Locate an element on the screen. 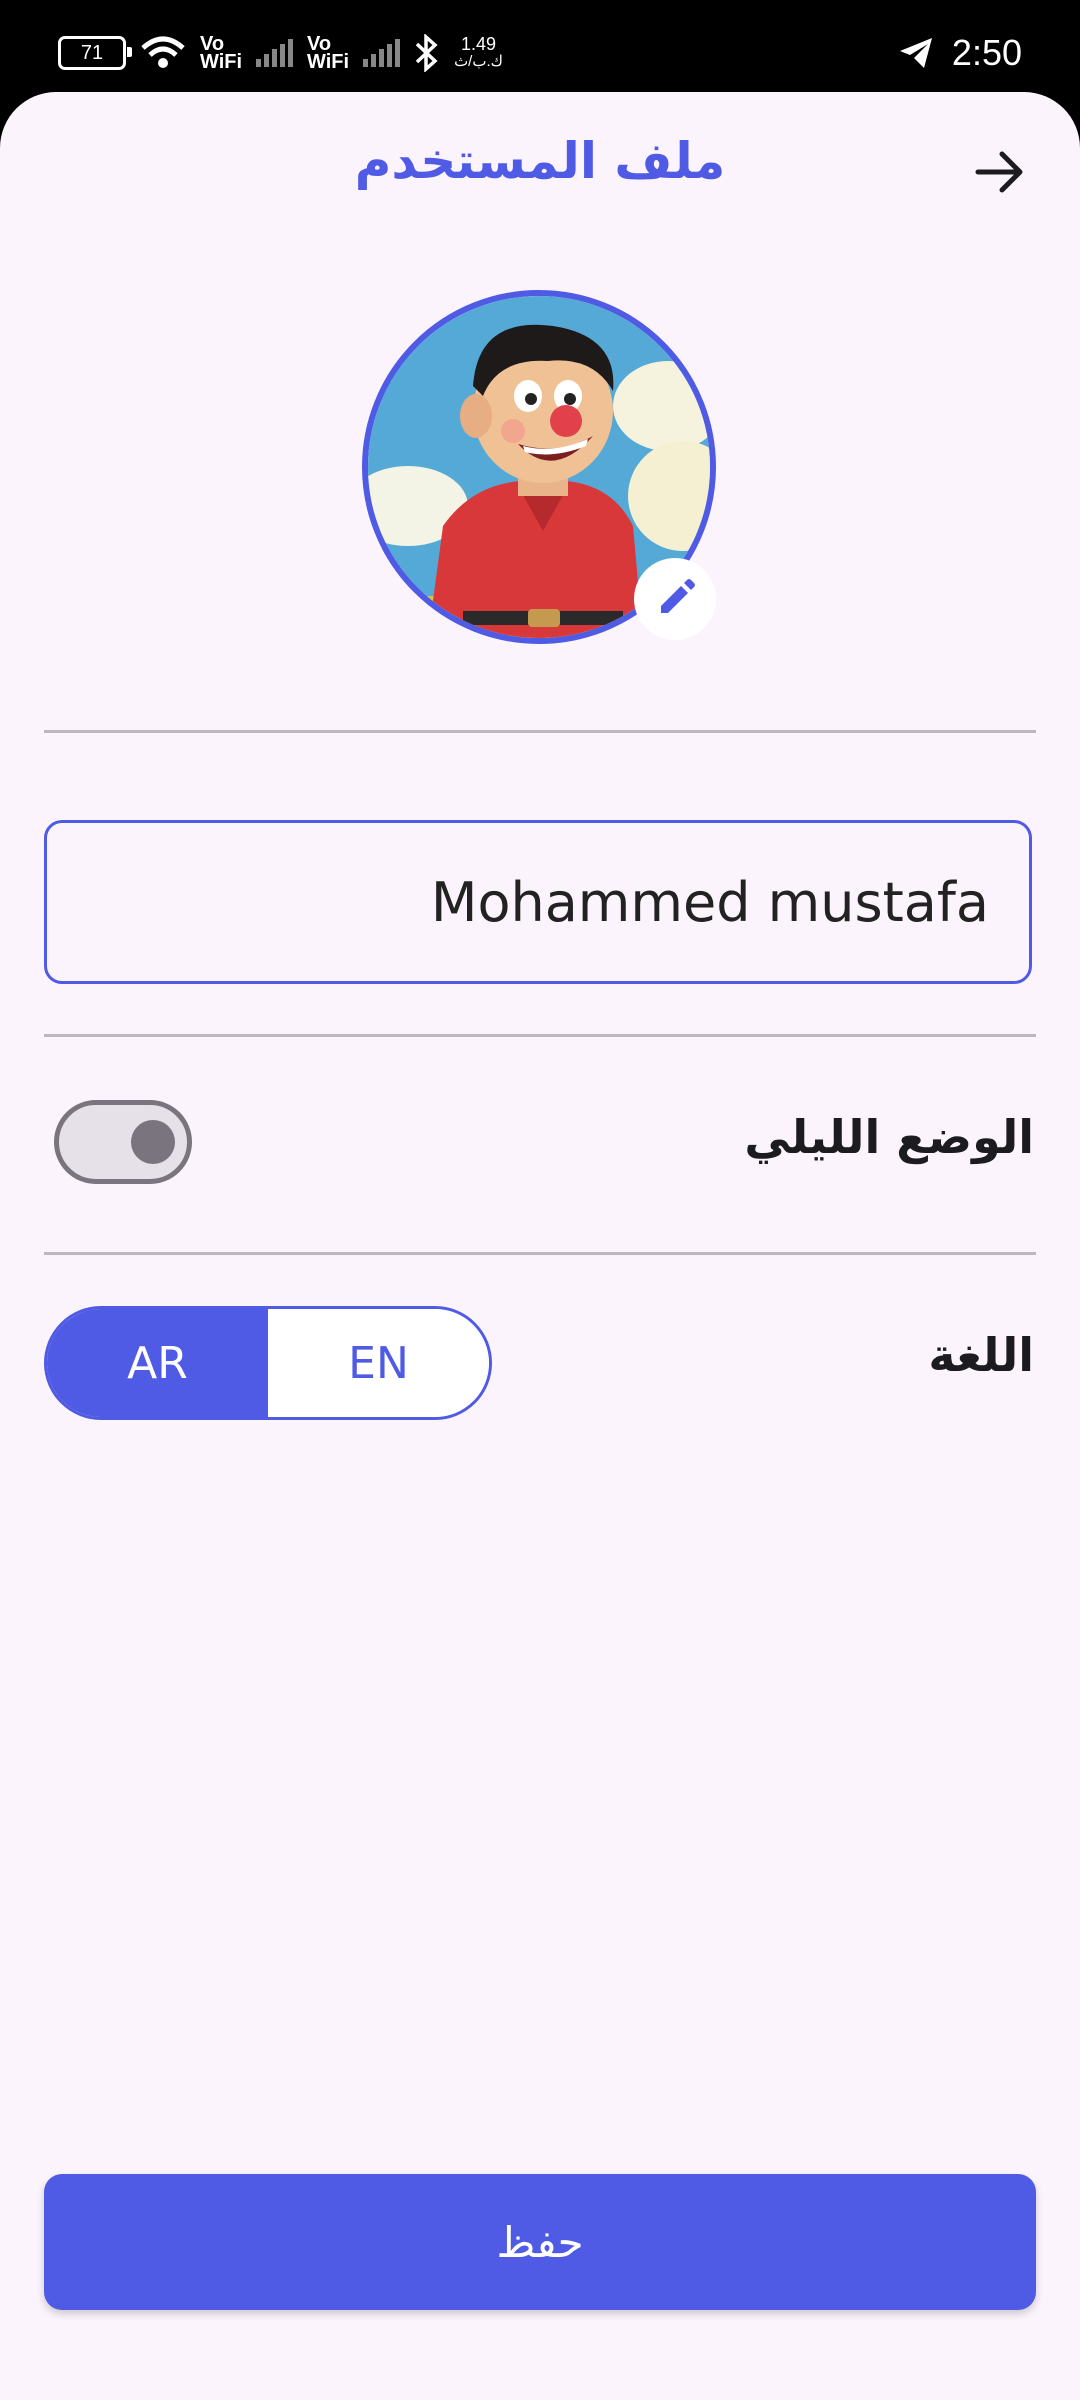 The width and height of the screenshot is (1080, 2400). back-arrow-icon is located at coordinates (1000, 172).